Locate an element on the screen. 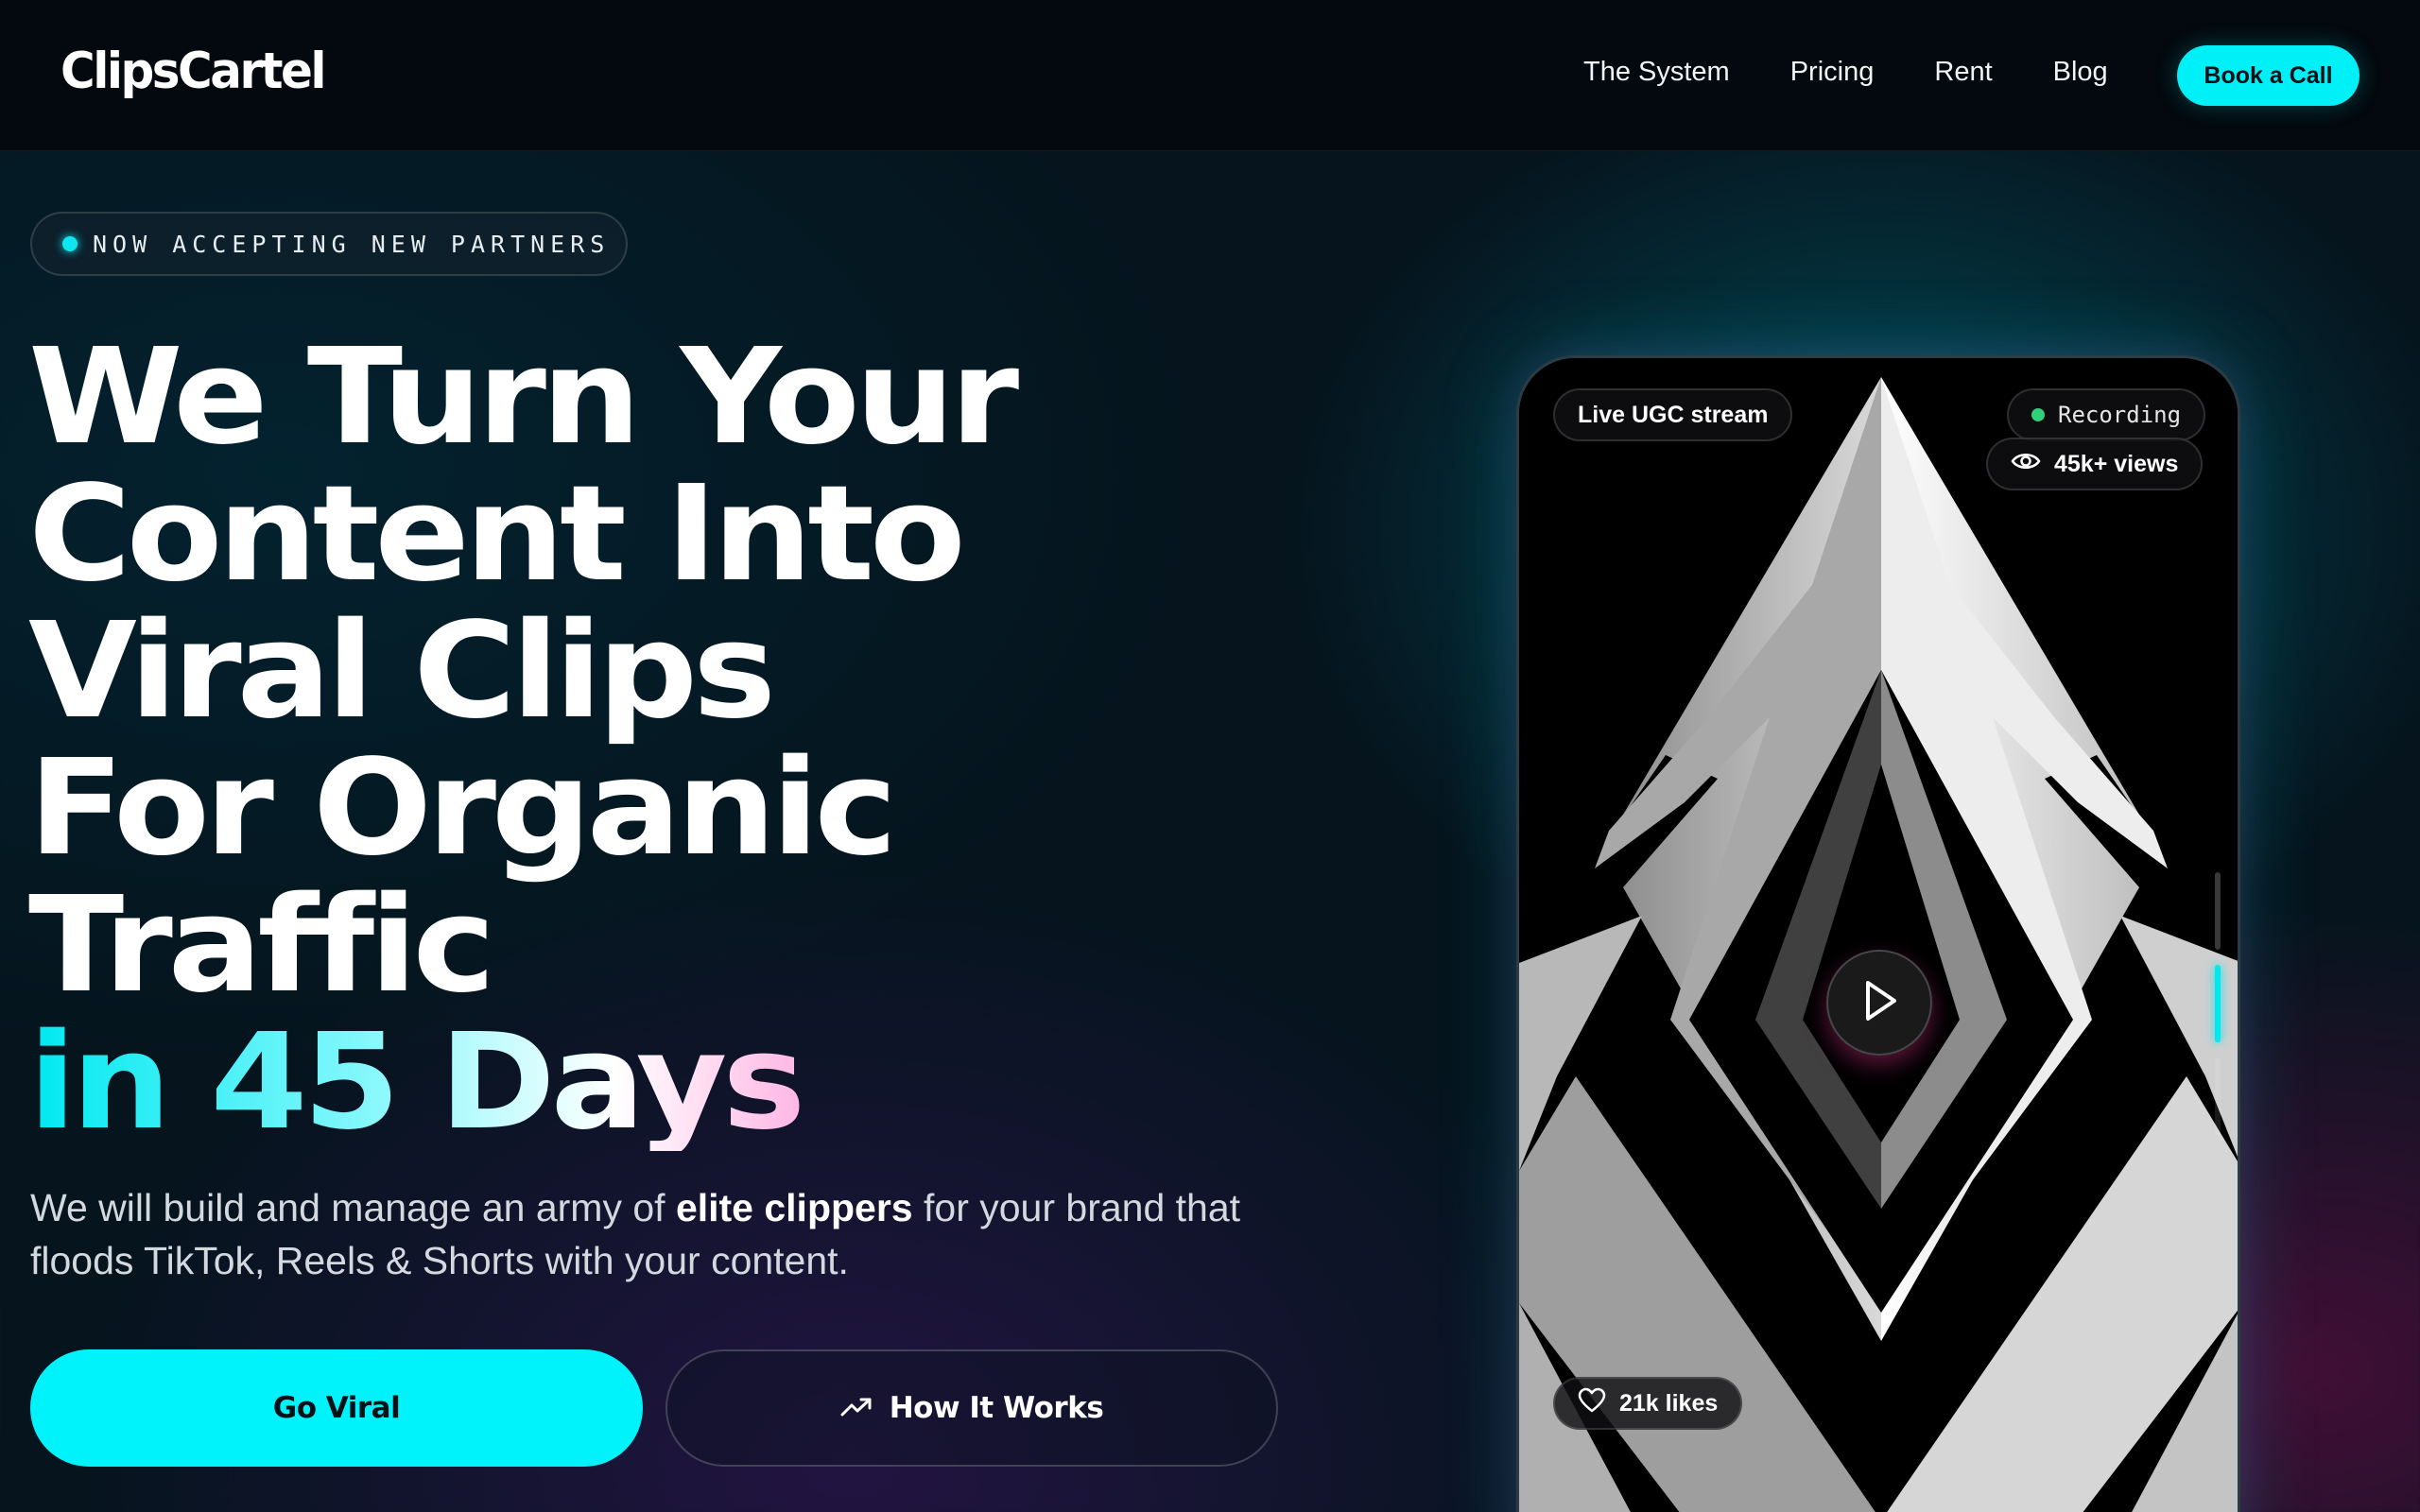 This screenshot has width=2420, height=1512. nav-link-pricing: Pricing is located at coordinates (1832, 72).